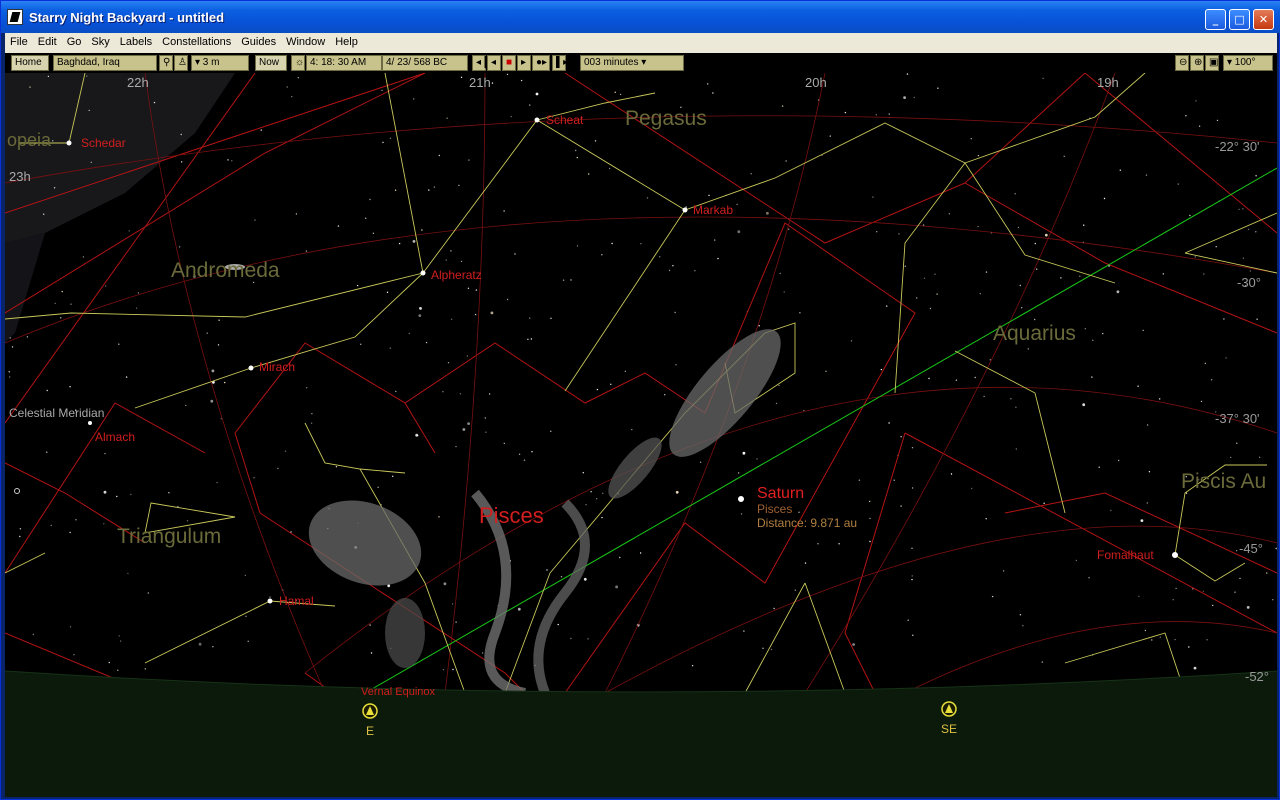 The width and height of the screenshot is (1280, 800). Describe the element at coordinates (90, 423) in the screenshot. I see `star-almach` at that location.